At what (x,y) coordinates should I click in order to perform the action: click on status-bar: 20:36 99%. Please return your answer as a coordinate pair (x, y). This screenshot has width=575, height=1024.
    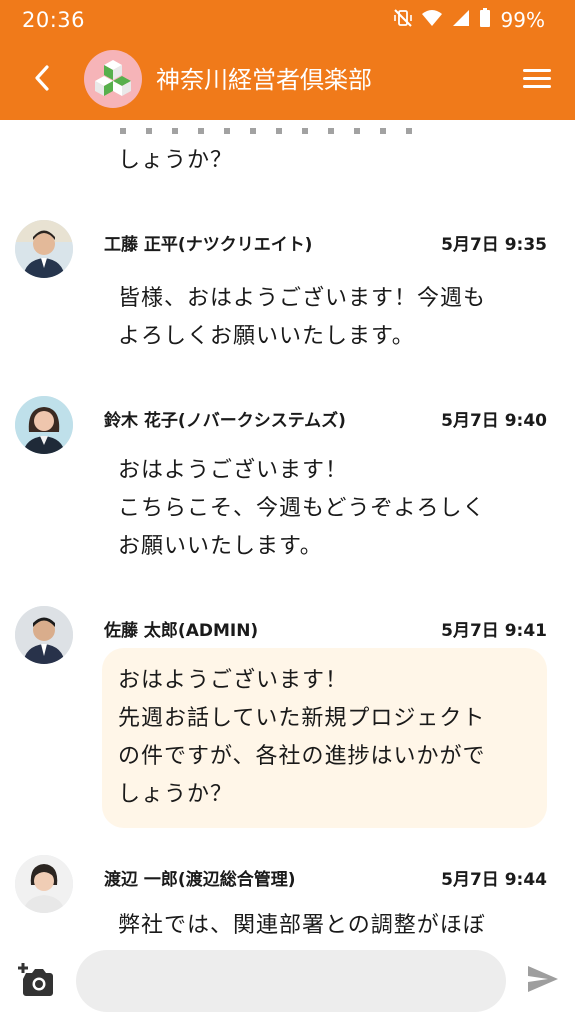
    Looking at the image, I should click on (287, 20).